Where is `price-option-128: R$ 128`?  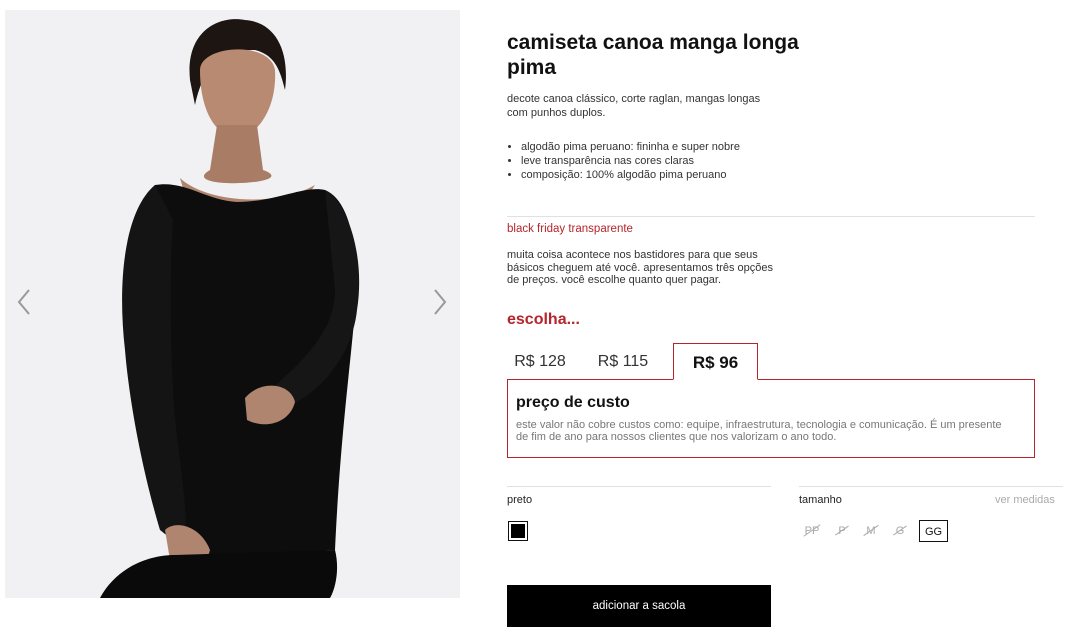
price-option-128: R$ 128 is located at coordinates (540, 361).